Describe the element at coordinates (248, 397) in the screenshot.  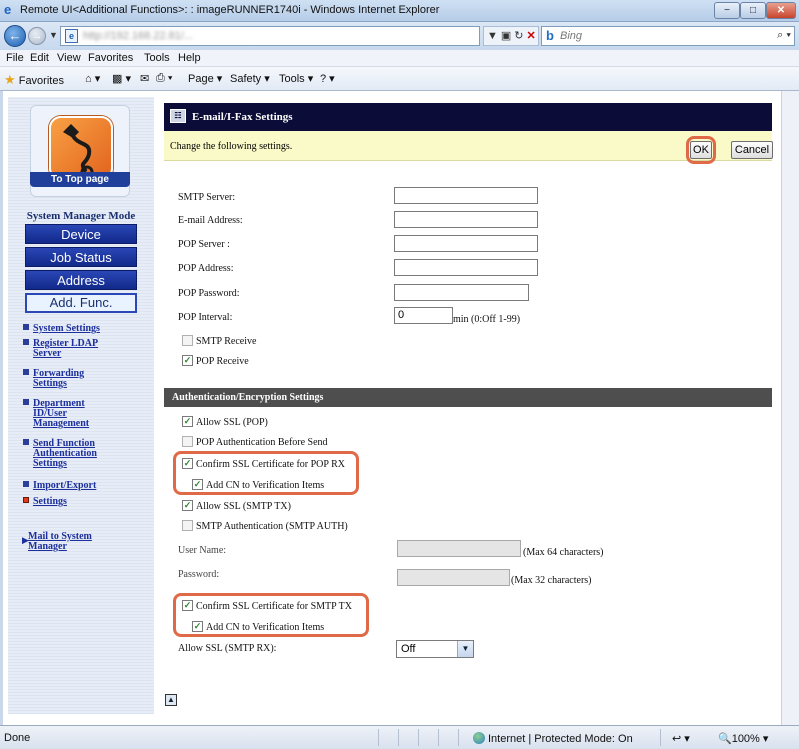
I see `auth-section-title: Authentication/Encryption Settings` at that location.